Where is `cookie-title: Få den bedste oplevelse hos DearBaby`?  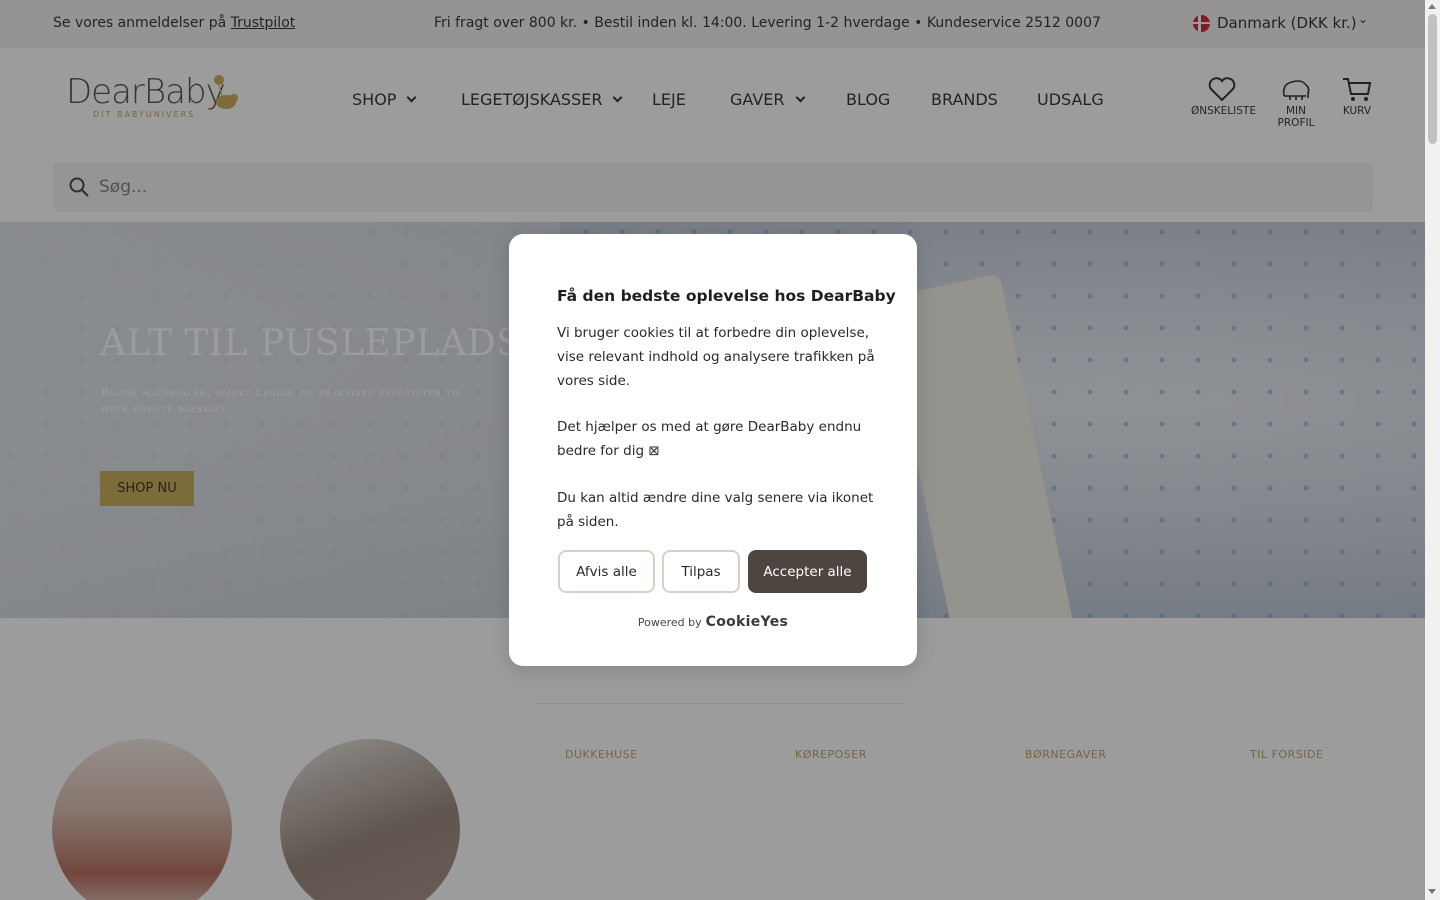 cookie-title: Få den bedste oplevelse hos DearBaby is located at coordinates (726, 296).